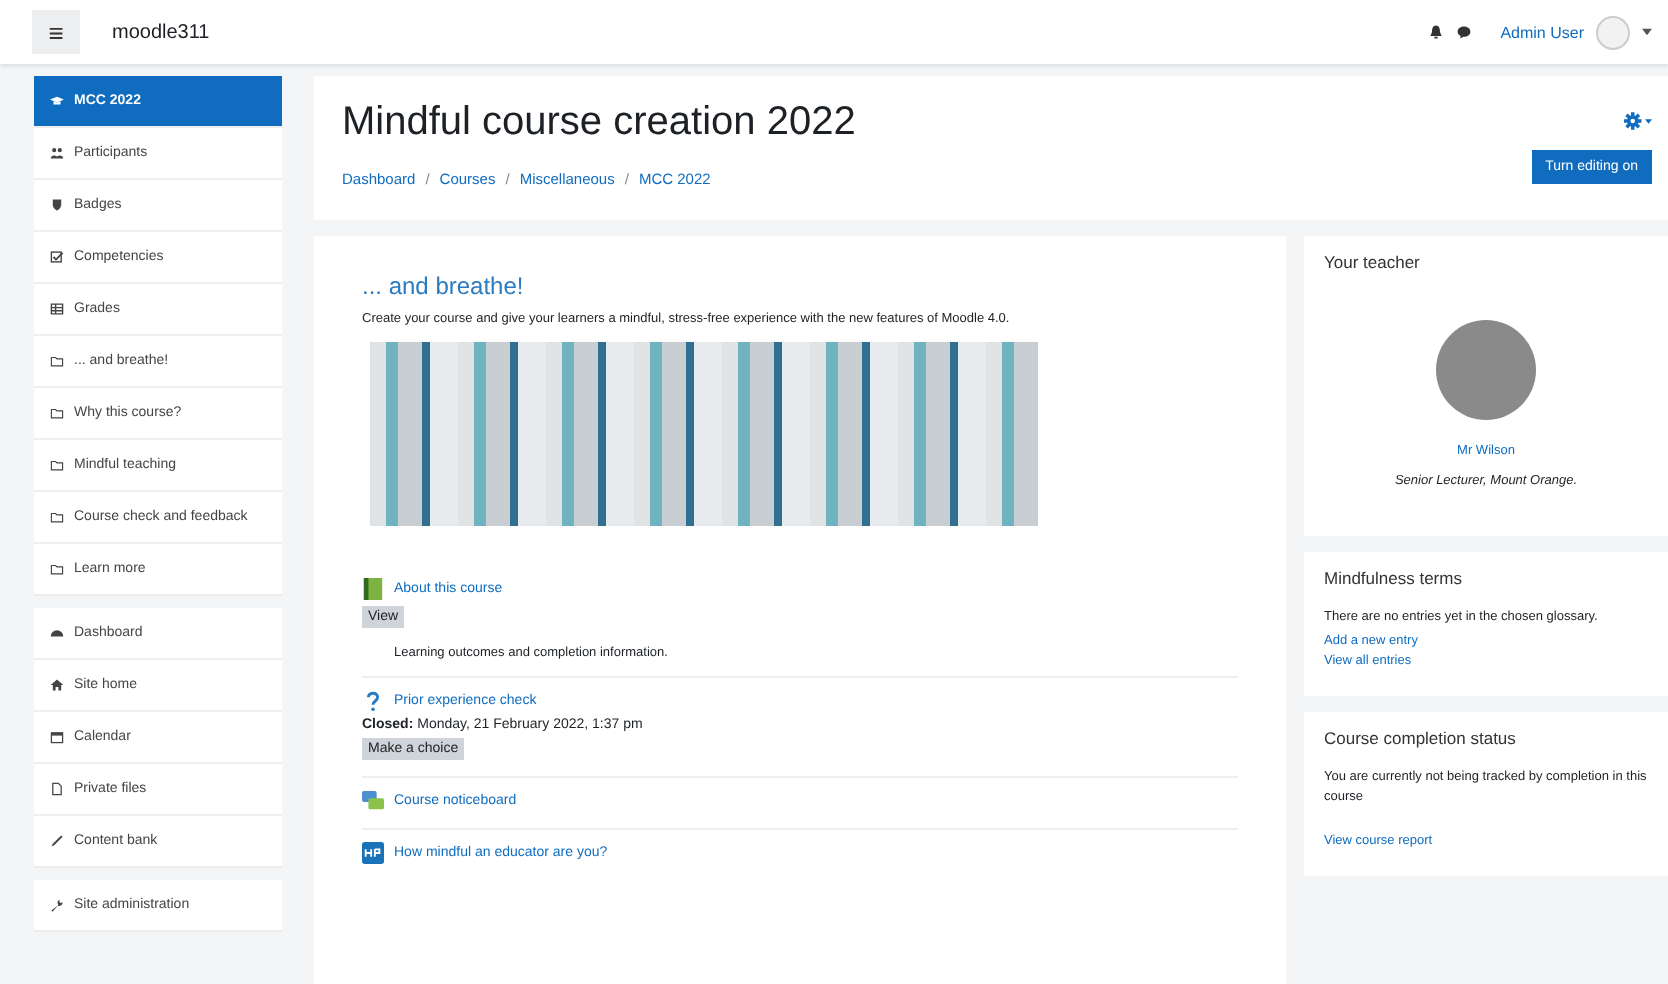 The image size is (1668, 984). What do you see at coordinates (57, 257) in the screenshot?
I see `checkbox-icon` at bounding box center [57, 257].